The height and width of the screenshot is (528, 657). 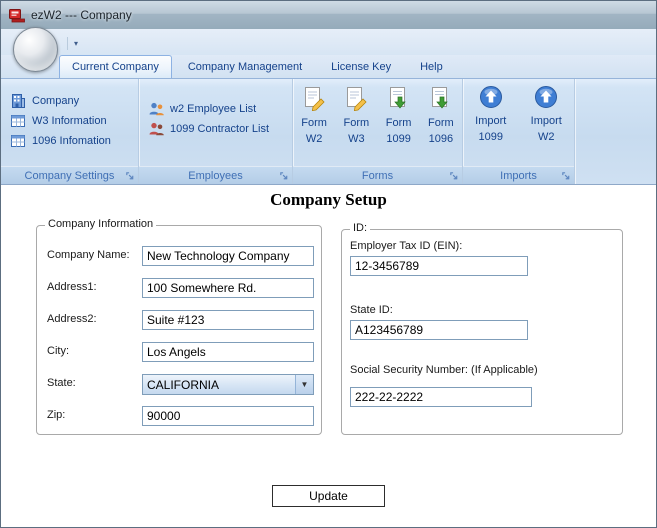 I want to click on employee-list-icon, so click(x=156, y=109).